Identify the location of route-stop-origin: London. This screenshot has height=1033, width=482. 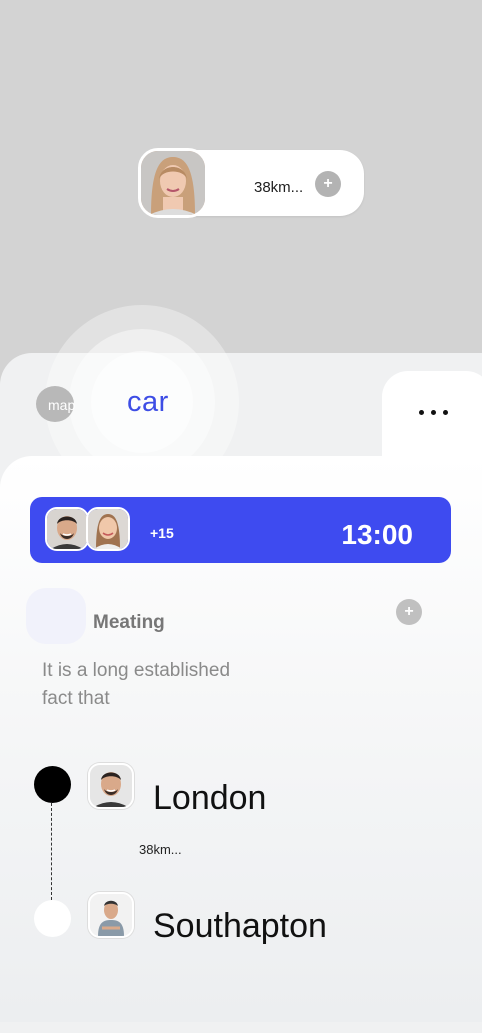
(209, 798).